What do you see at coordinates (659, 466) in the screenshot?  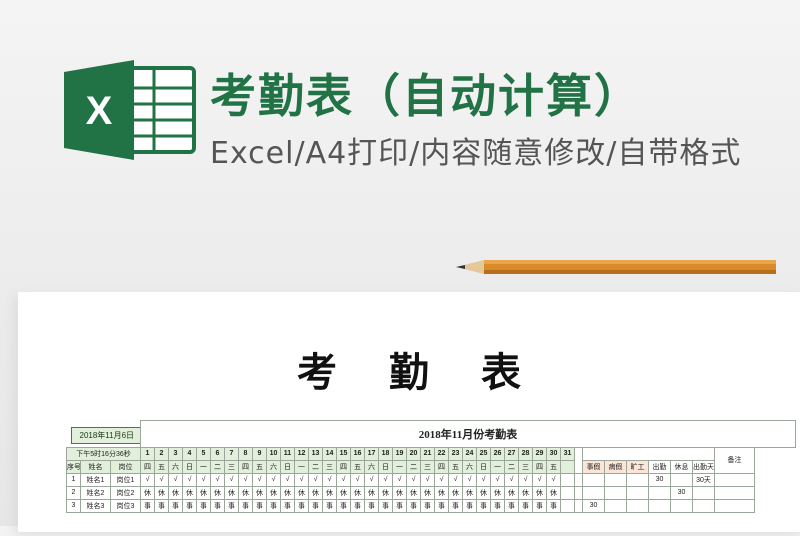 I see `header-attend: 出勤` at bounding box center [659, 466].